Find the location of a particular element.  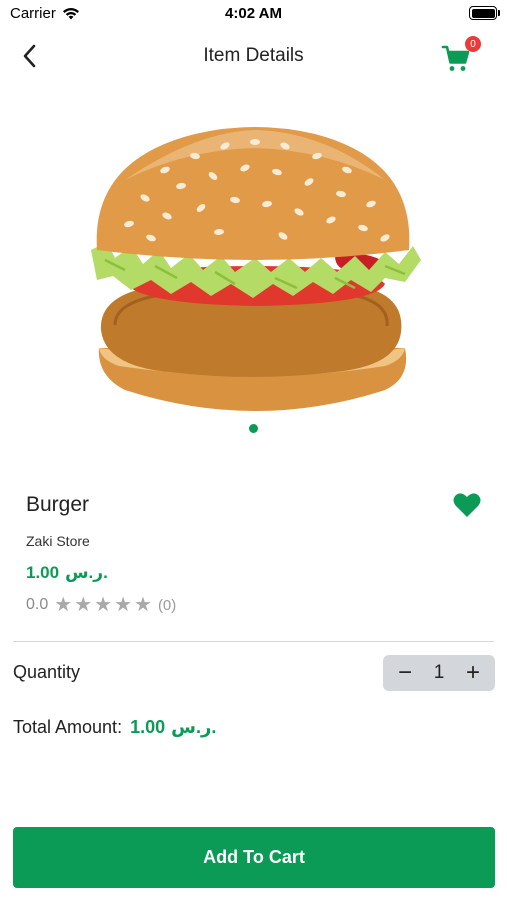

nav-bar: Item Details 0 is located at coordinates (253, 56).